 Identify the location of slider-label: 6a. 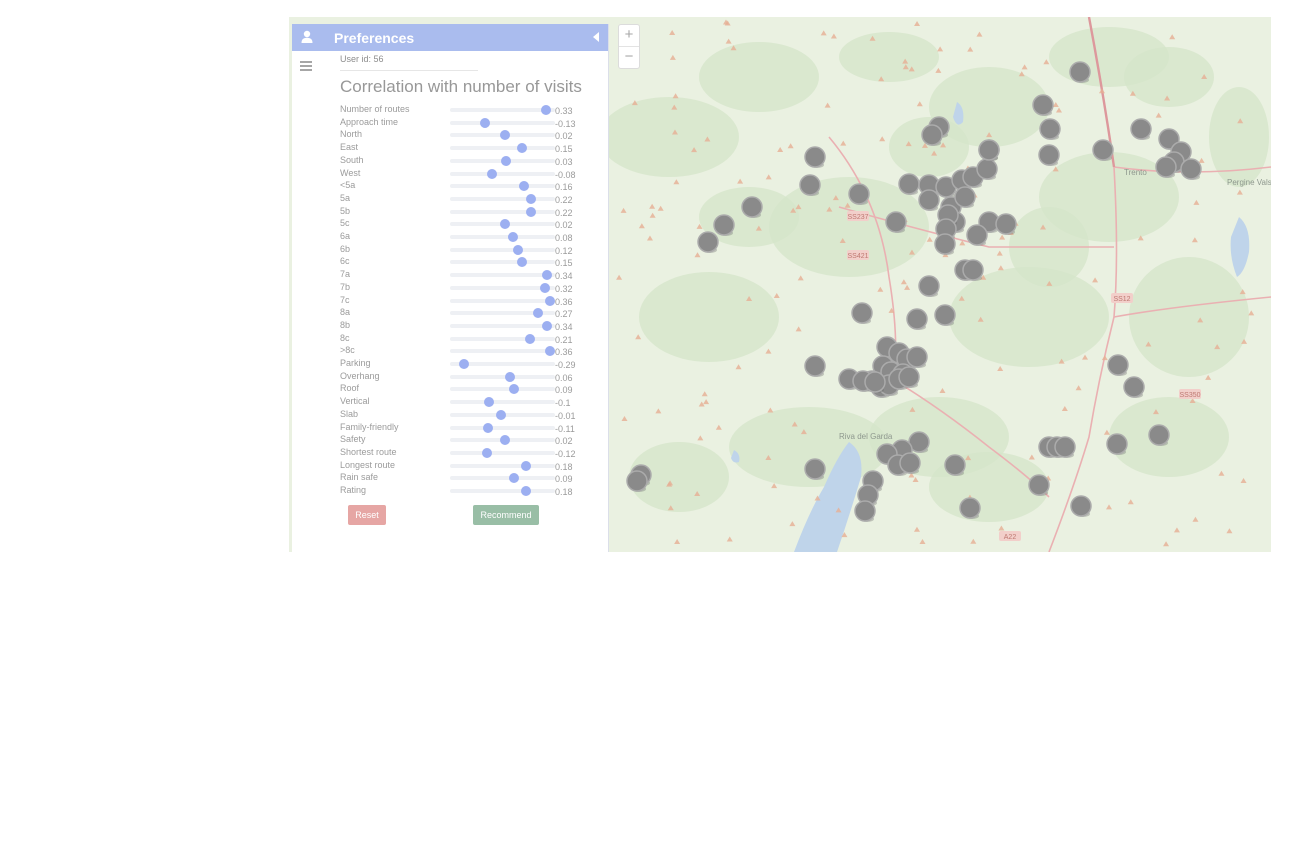
(345, 236).